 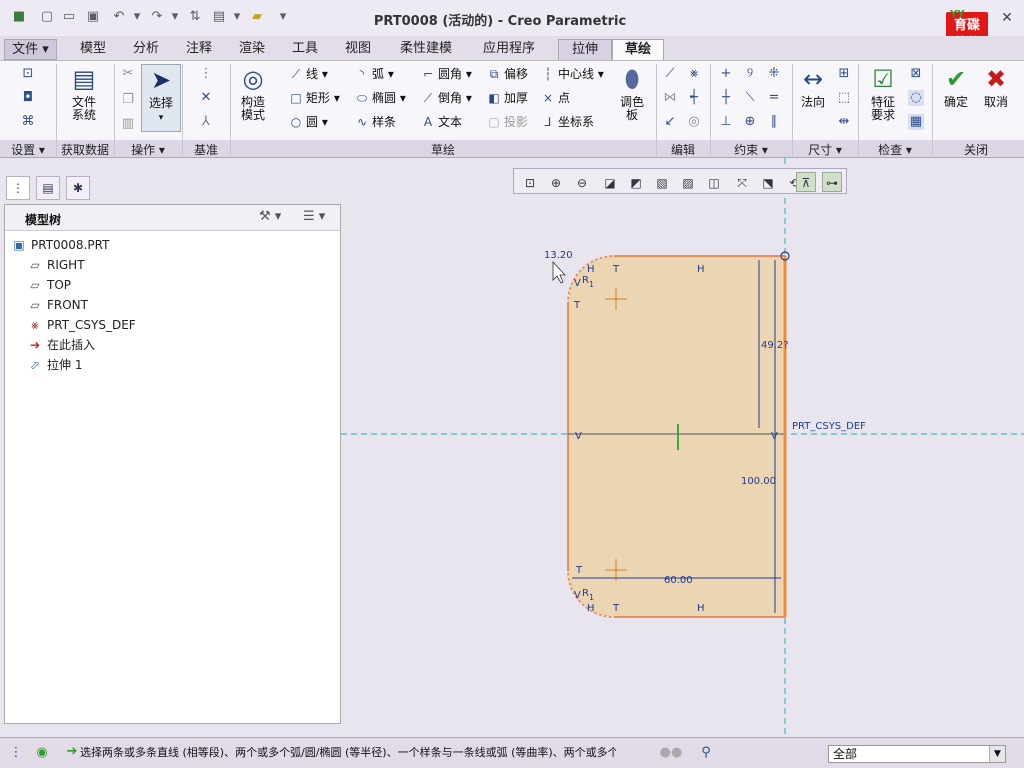 I want to click on favorites-tab-icon: ✱, so click(x=78, y=188).